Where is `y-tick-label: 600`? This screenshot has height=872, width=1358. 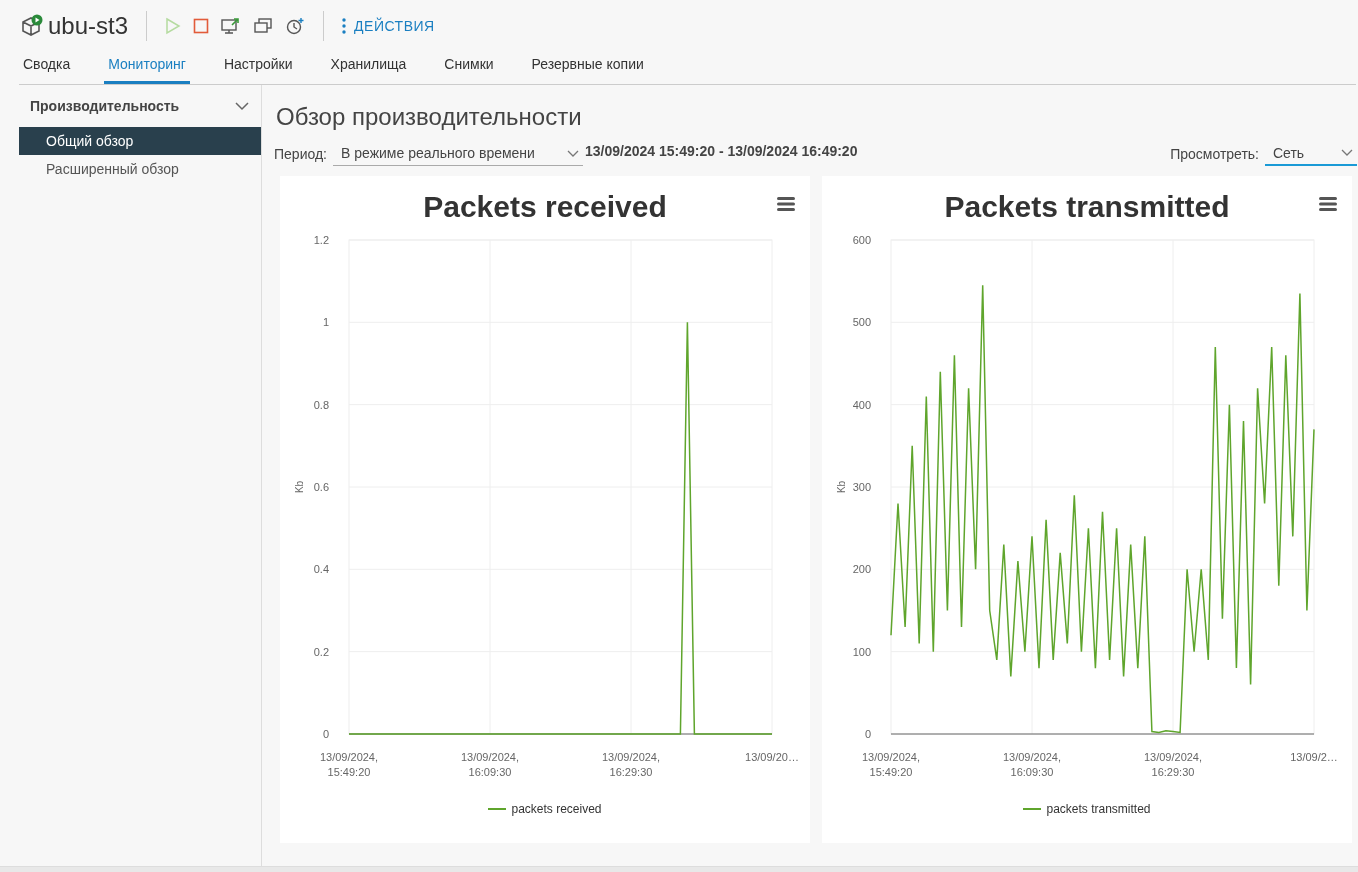
y-tick-label: 600 is located at coordinates (861, 240).